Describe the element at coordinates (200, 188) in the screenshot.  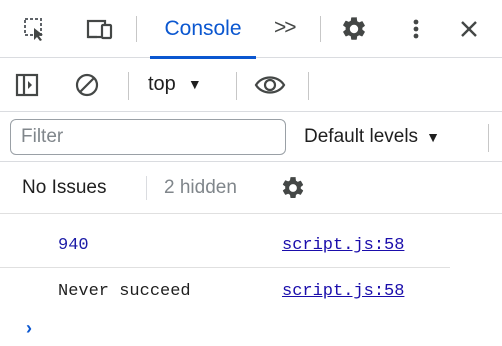
I see `hidden-issues-count: 2 hidden` at that location.